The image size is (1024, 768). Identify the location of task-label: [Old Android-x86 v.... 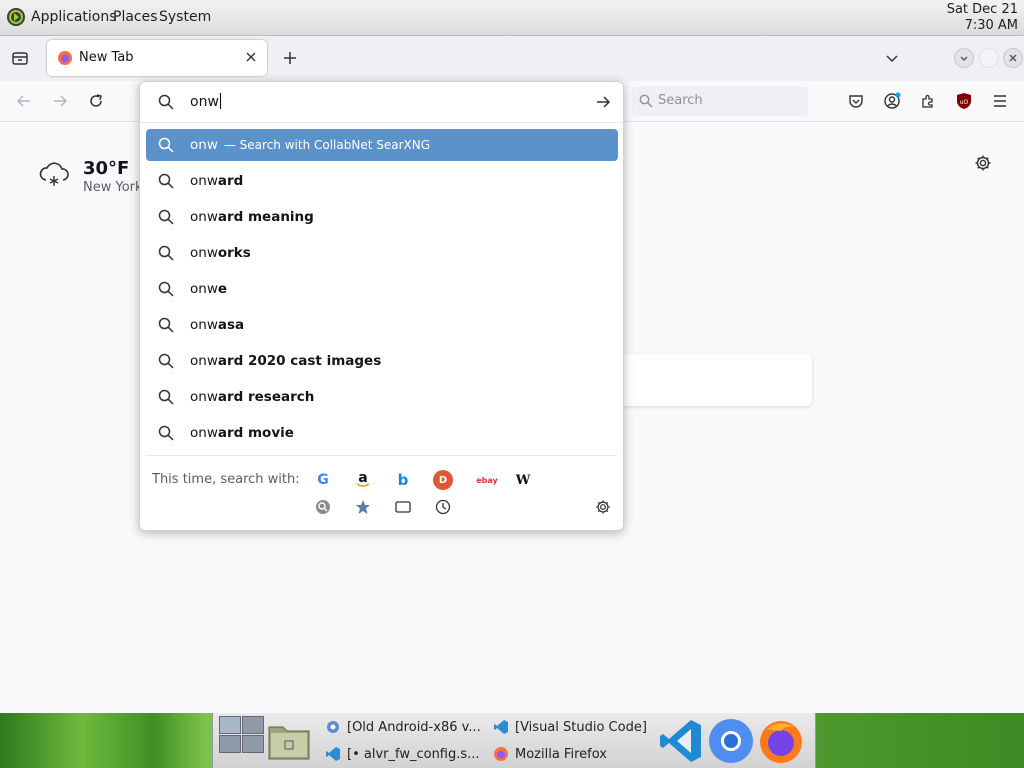
(414, 727).